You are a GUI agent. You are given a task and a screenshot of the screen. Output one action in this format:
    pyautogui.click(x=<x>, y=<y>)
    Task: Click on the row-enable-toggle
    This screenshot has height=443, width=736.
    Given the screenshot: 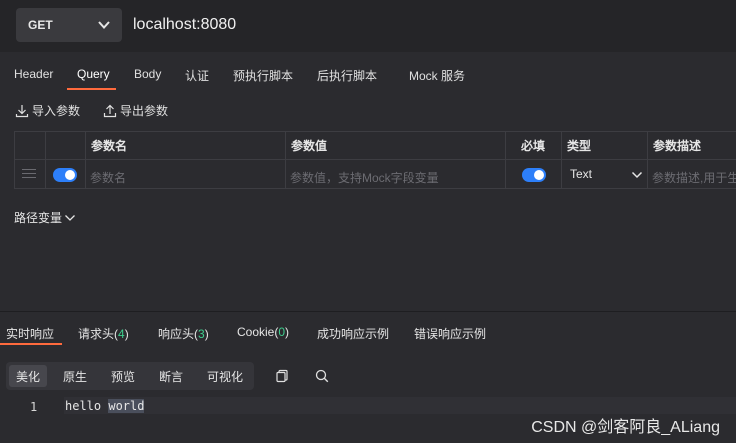 What is the action you would take?
    pyautogui.click(x=65, y=175)
    